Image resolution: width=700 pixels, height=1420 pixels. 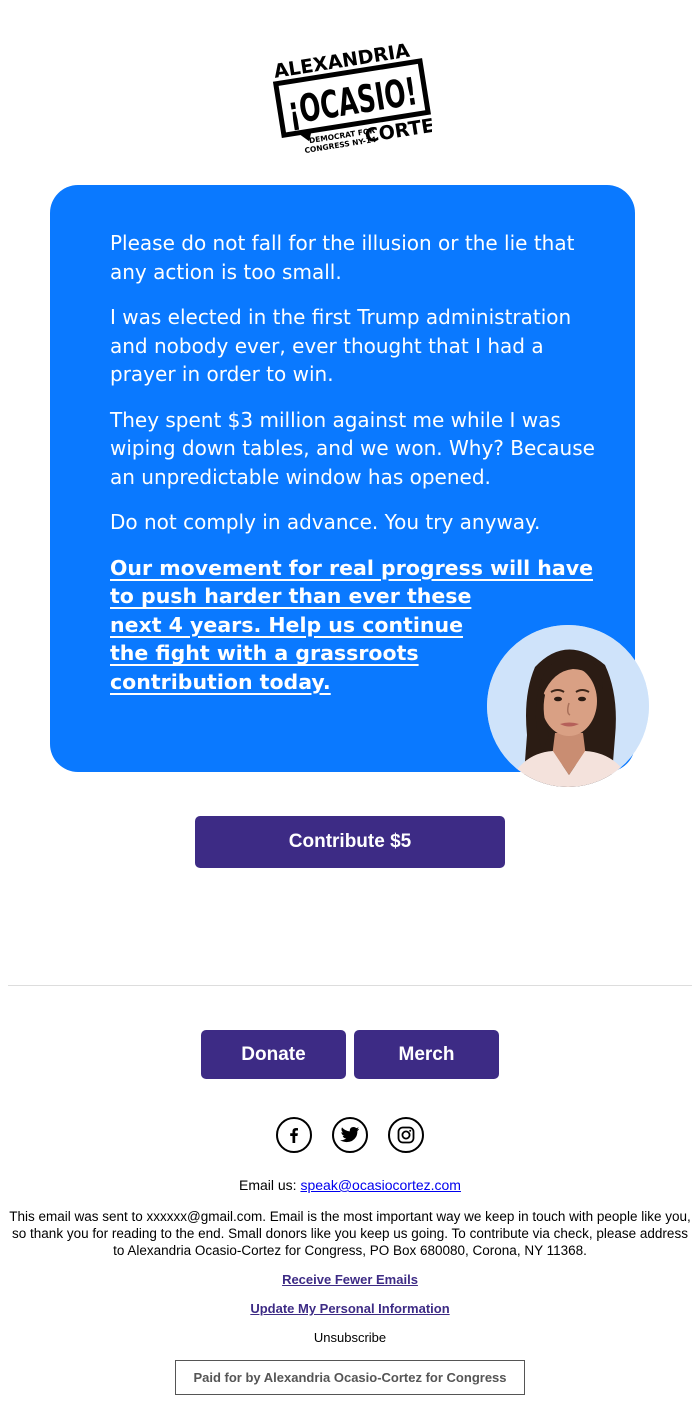 I want to click on cta-line: next 4 years. Help us continue, so click(x=286, y=624).